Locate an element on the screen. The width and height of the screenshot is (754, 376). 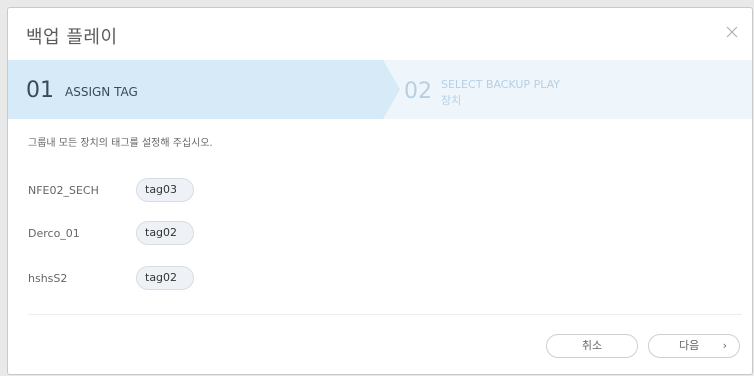
device-row: hshsS2 tag02 is located at coordinates (228, 279).